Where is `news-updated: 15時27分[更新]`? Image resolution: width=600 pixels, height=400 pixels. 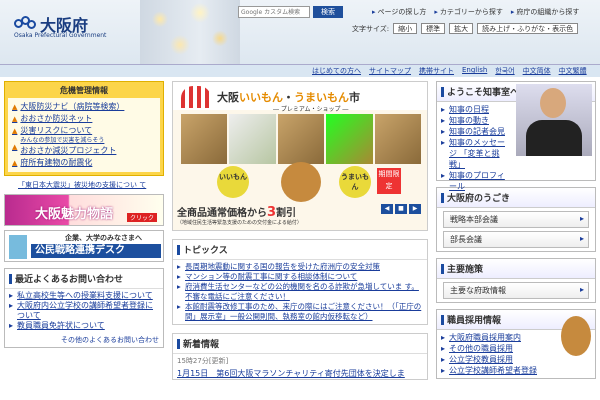
news-updated: 15時27分[更新] is located at coordinates (203, 361).